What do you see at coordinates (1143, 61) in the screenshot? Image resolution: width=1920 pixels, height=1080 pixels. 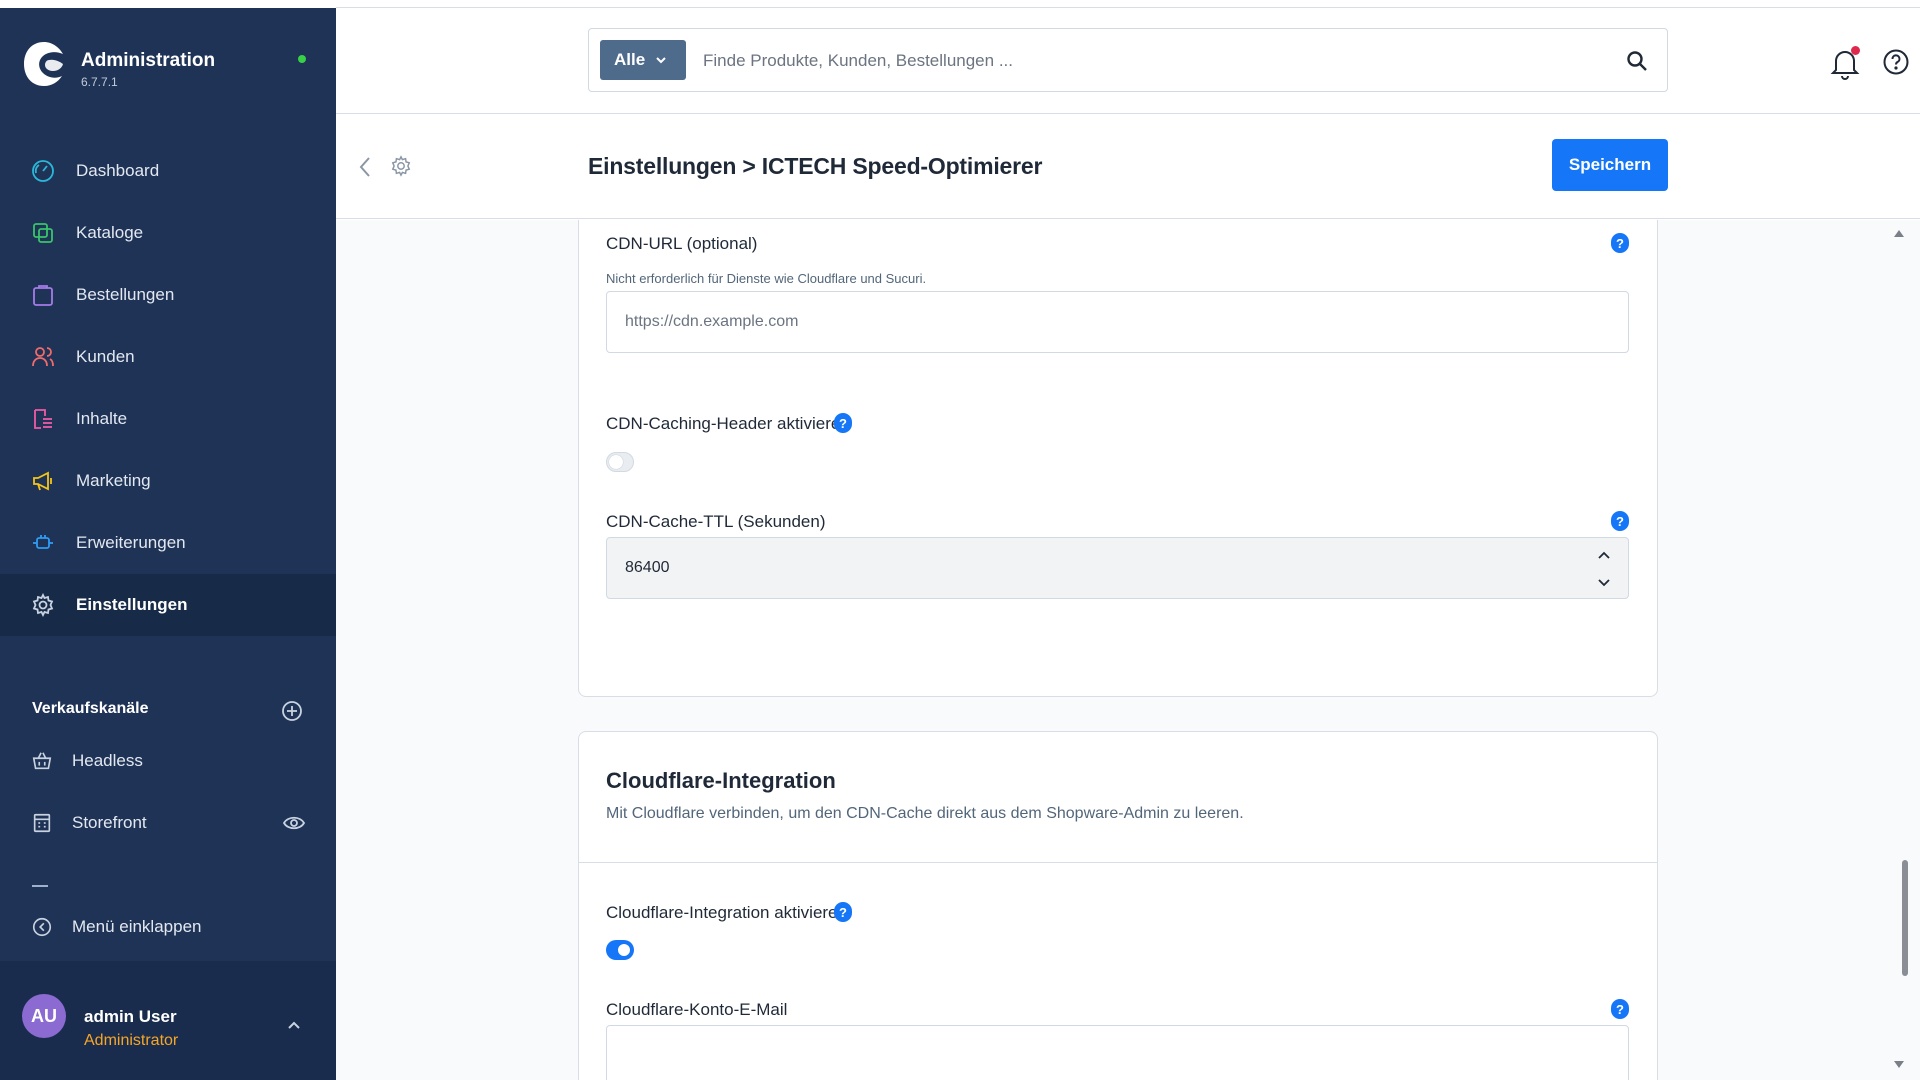 I see `search-input` at bounding box center [1143, 61].